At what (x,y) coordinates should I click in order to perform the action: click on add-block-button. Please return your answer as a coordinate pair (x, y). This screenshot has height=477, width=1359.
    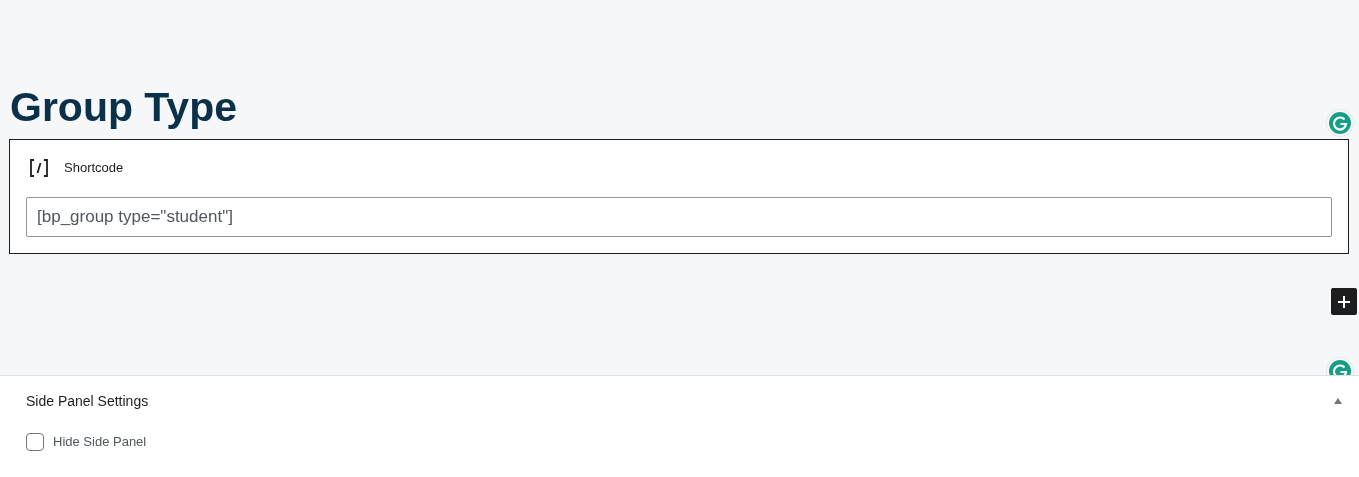
    Looking at the image, I should click on (1344, 301).